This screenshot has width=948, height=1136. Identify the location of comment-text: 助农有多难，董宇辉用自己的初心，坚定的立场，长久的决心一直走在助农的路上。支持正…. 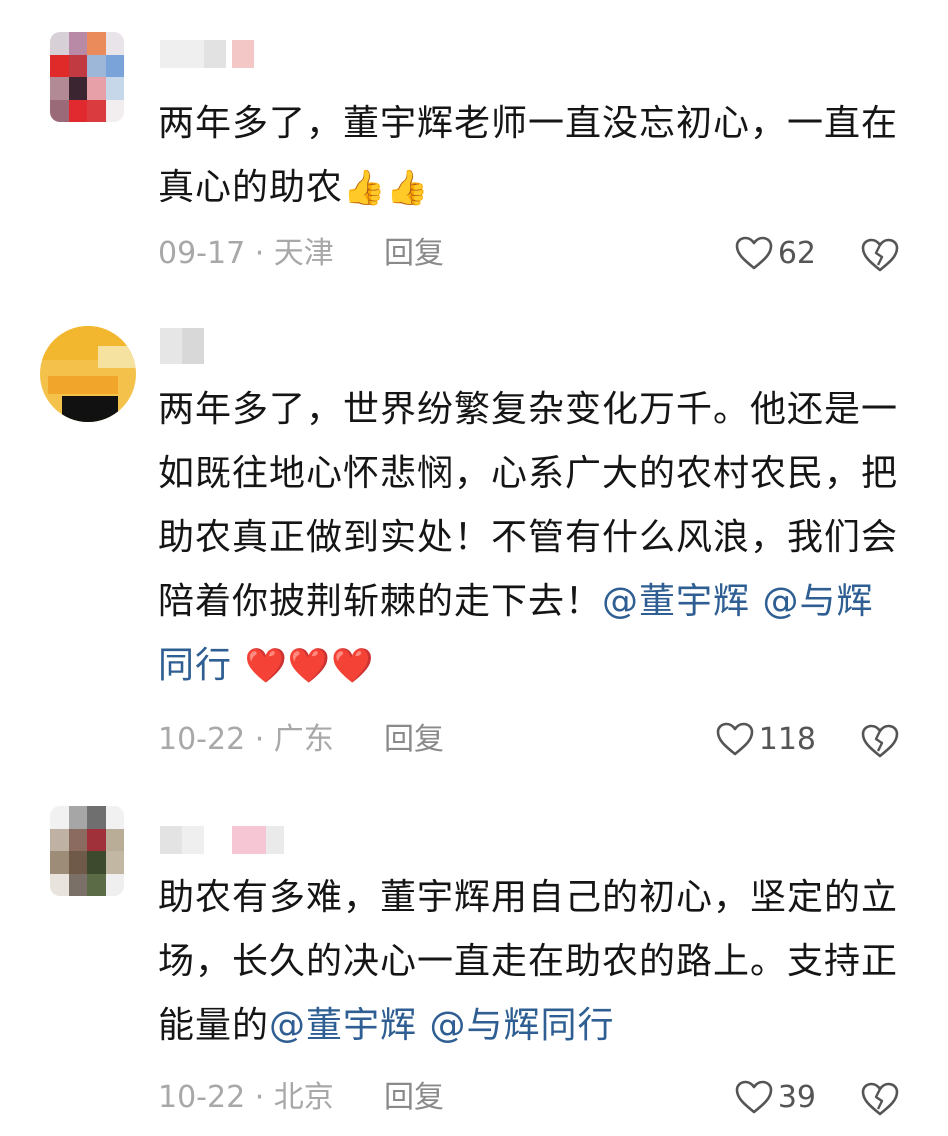
(538, 962).